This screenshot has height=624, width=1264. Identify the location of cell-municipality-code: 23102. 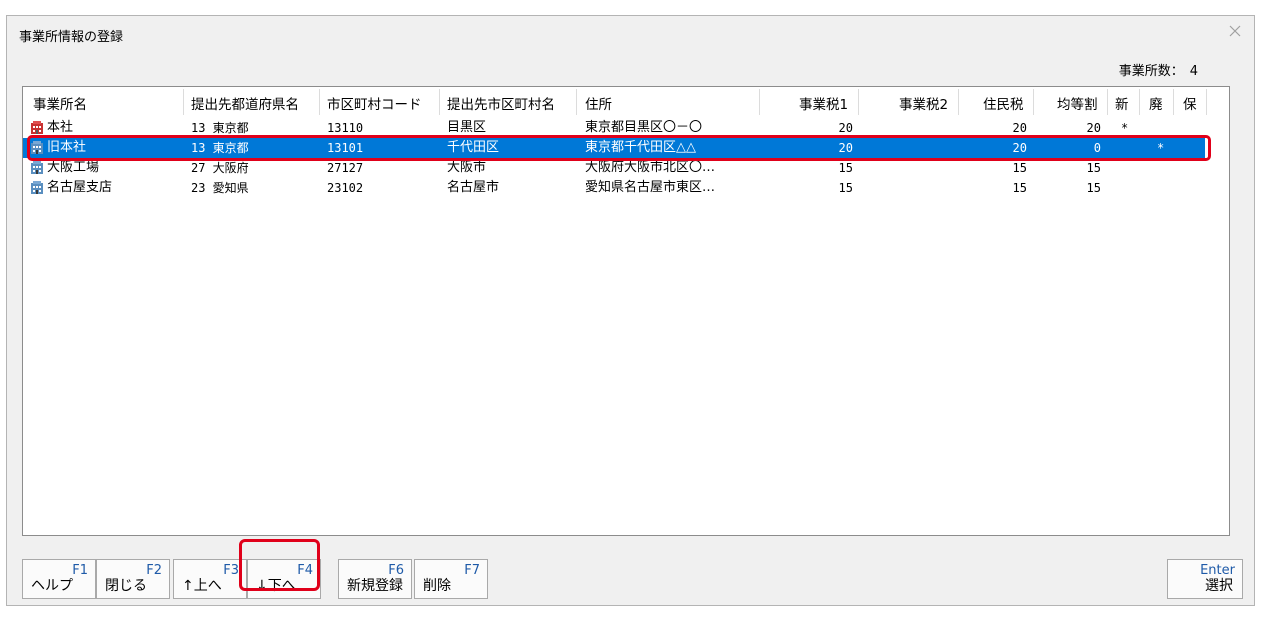
(345, 188).